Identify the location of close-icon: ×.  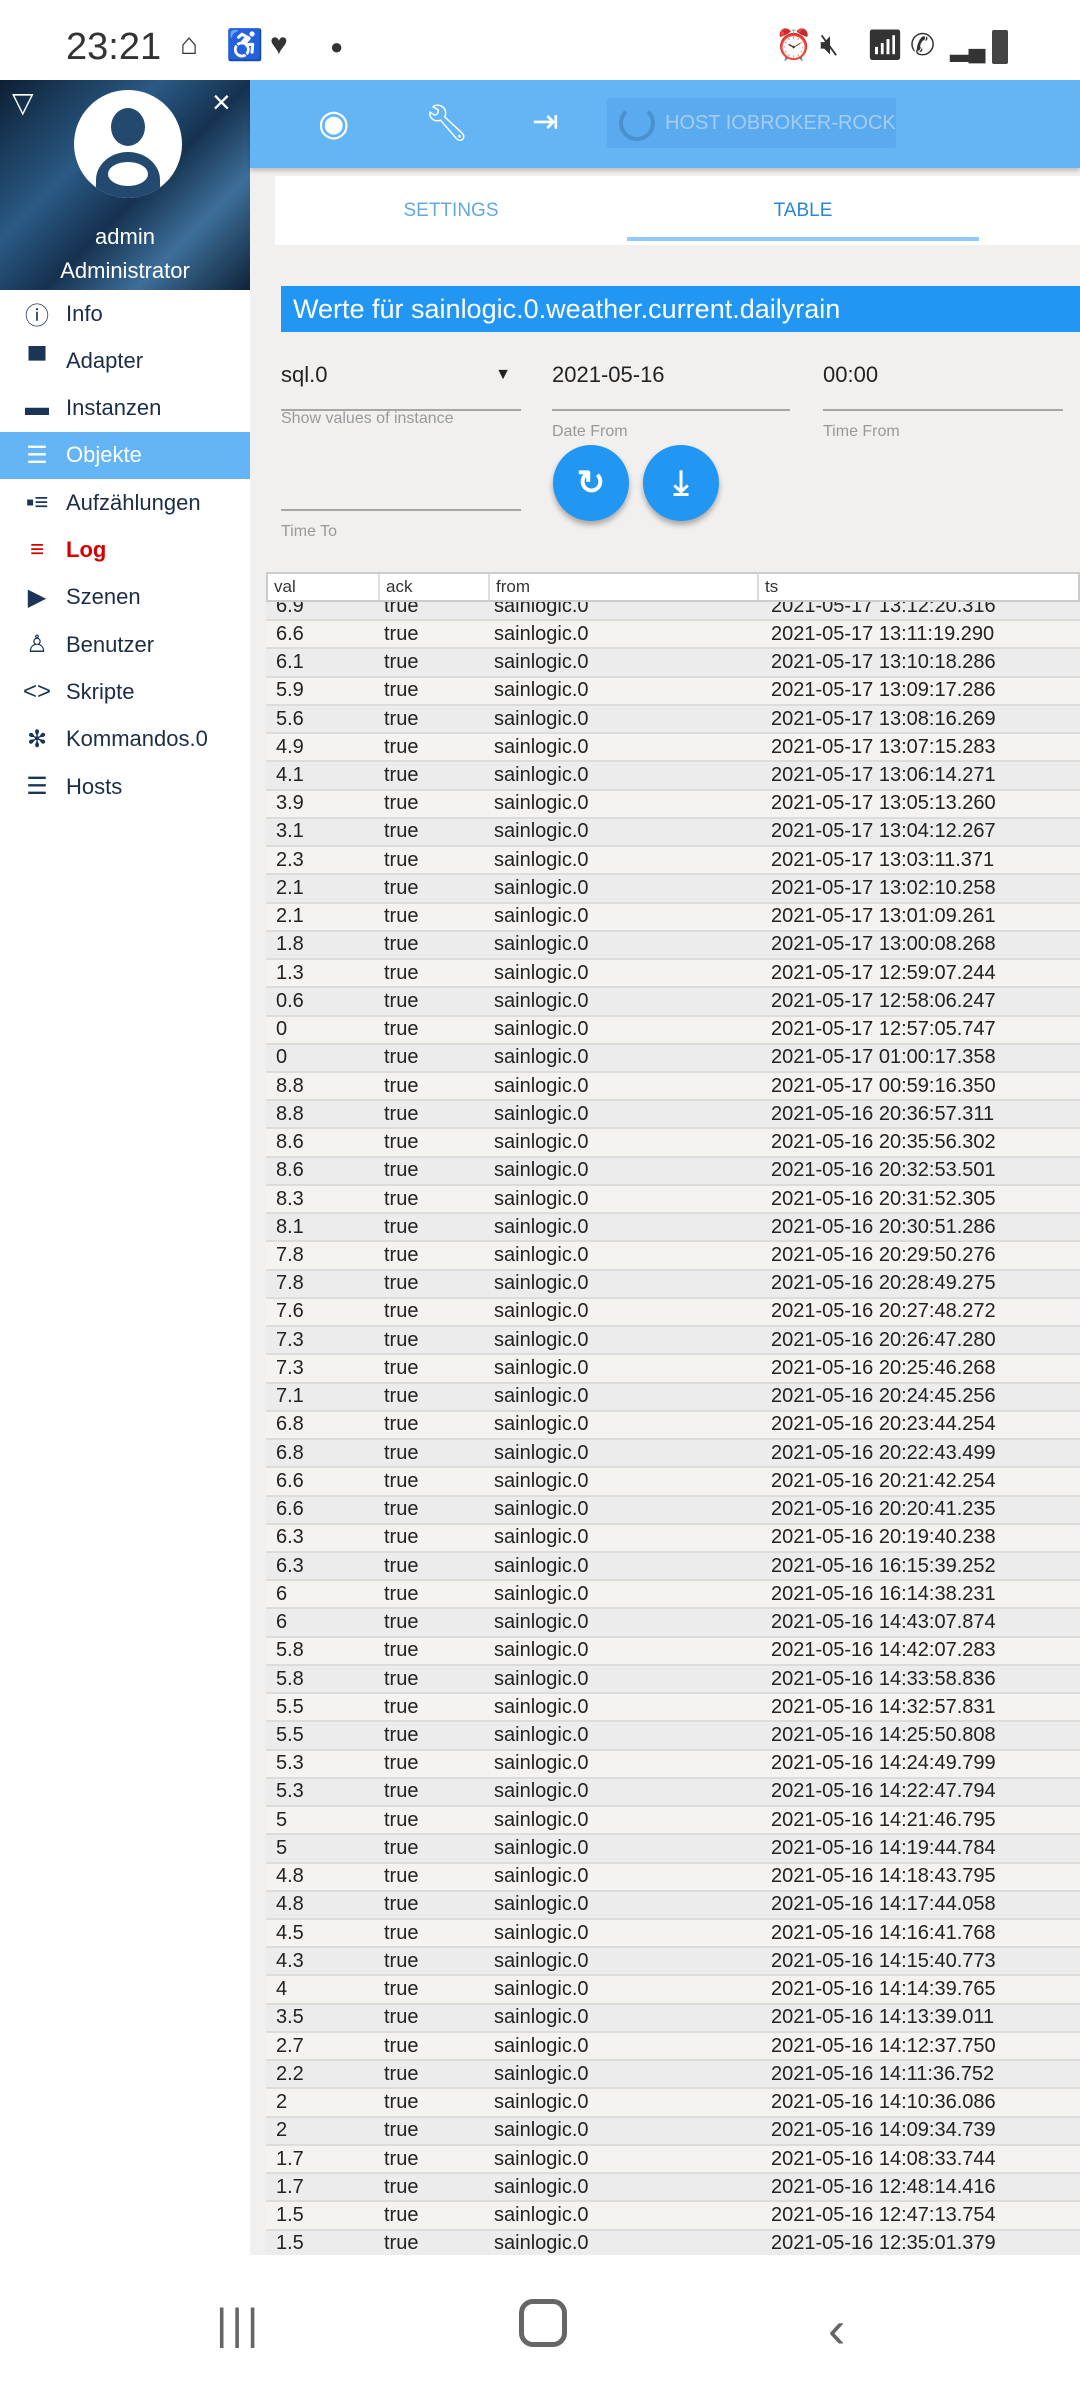
(221, 102).